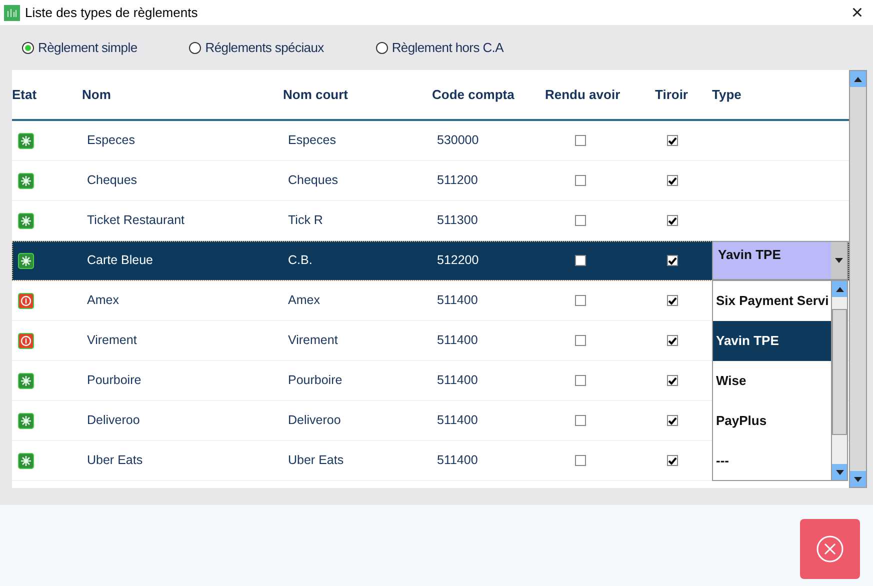  What do you see at coordinates (457, 180) in the screenshot?
I see `table-cell: 511200` at bounding box center [457, 180].